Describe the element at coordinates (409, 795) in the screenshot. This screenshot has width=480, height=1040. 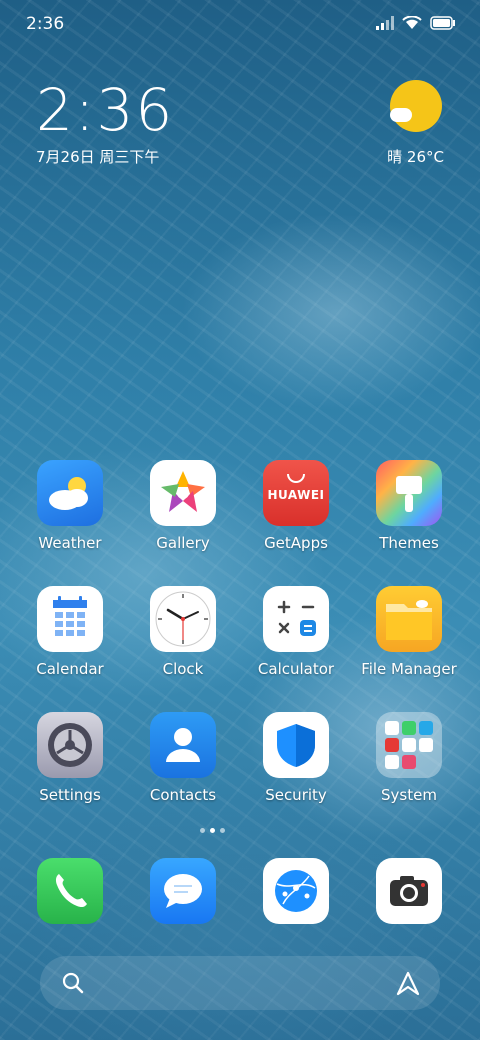
I see `app-label: System` at that location.